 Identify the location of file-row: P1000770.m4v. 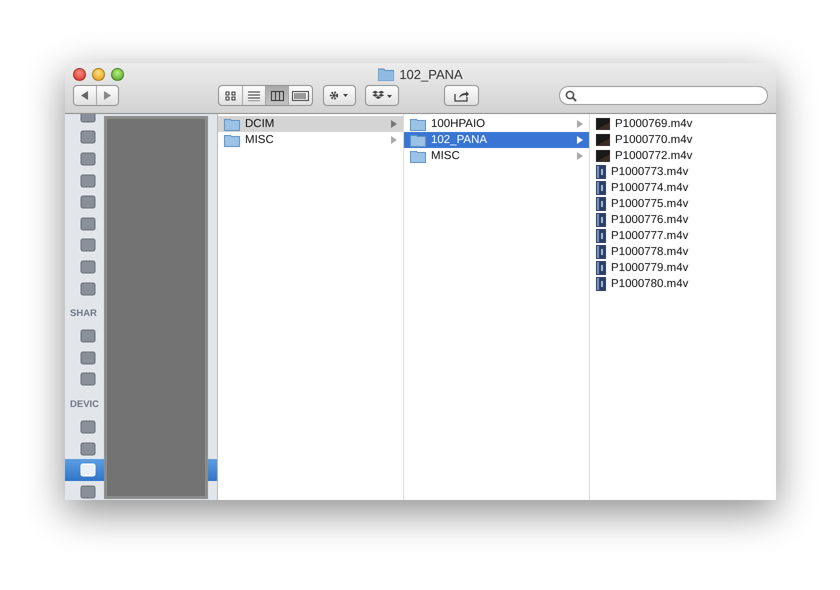
(683, 140).